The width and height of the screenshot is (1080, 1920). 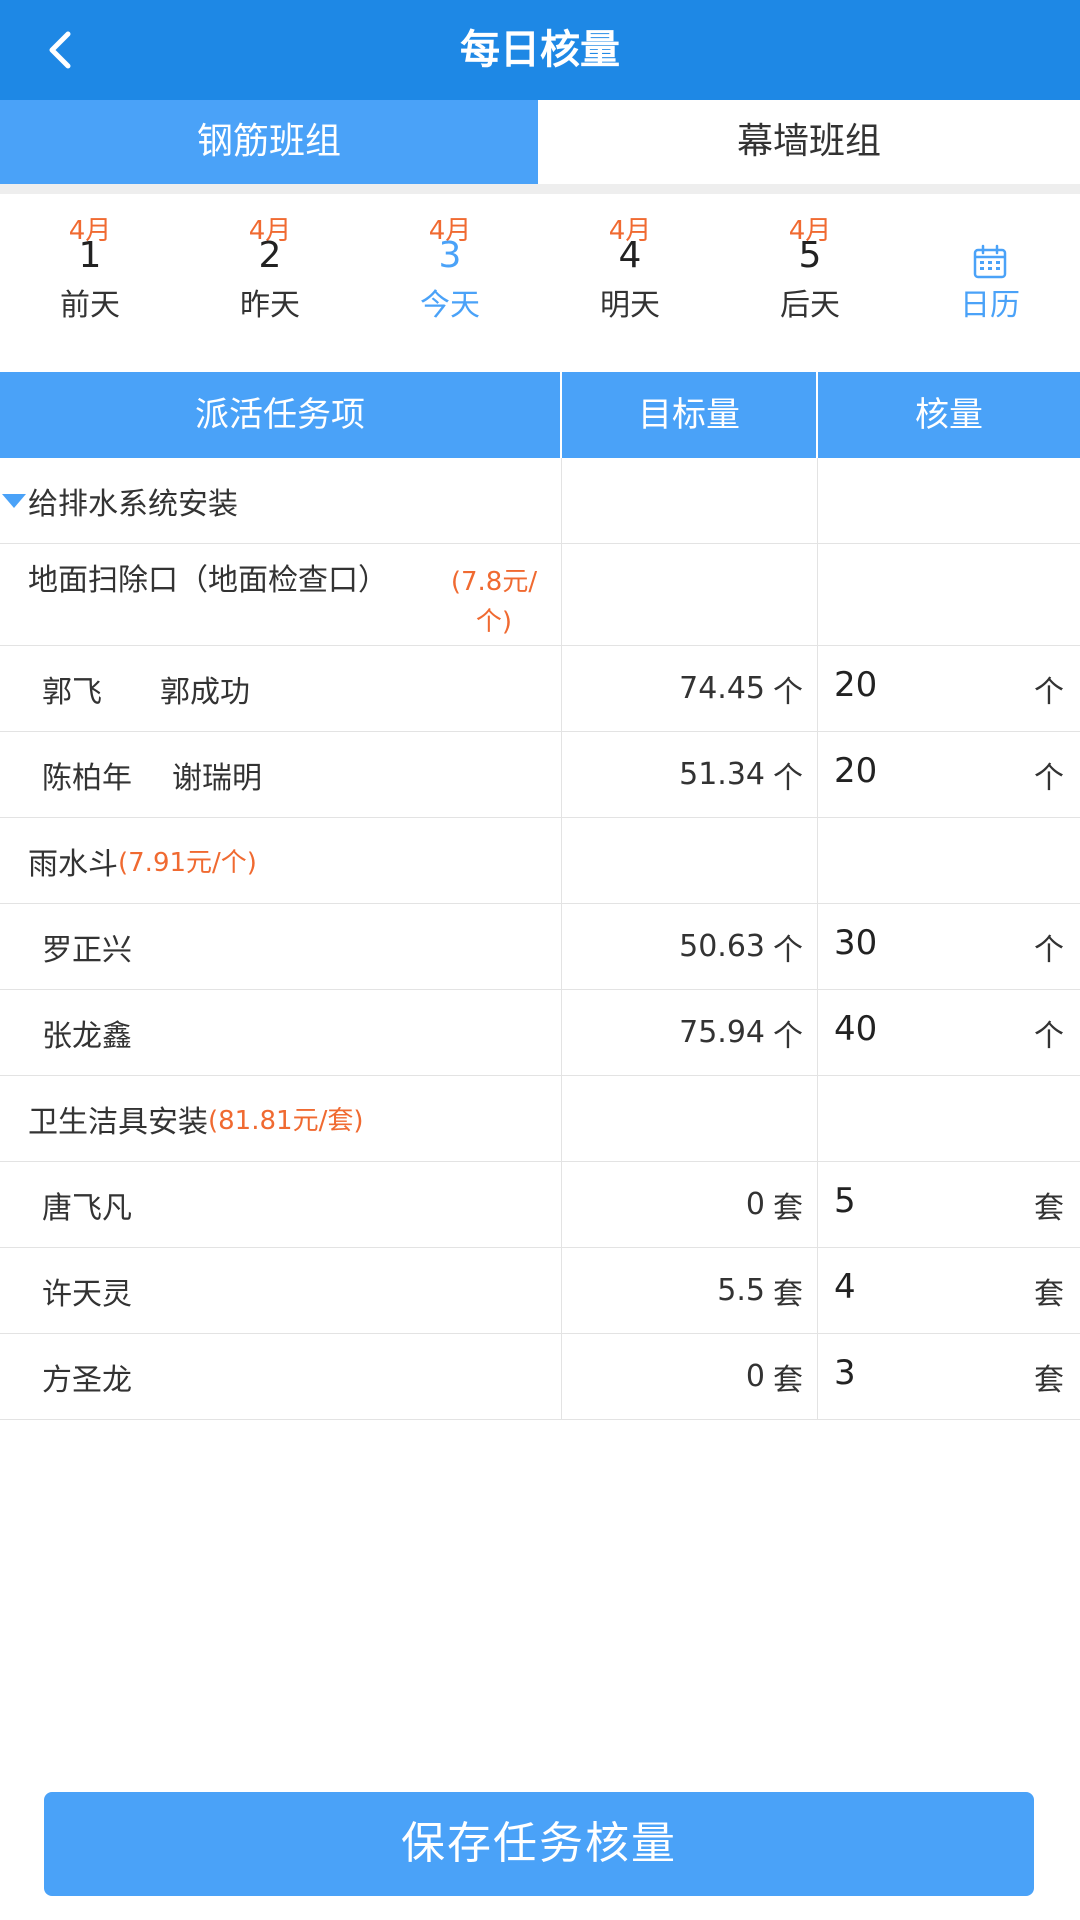 What do you see at coordinates (630, 255) in the screenshot?
I see `date-day: 4` at bounding box center [630, 255].